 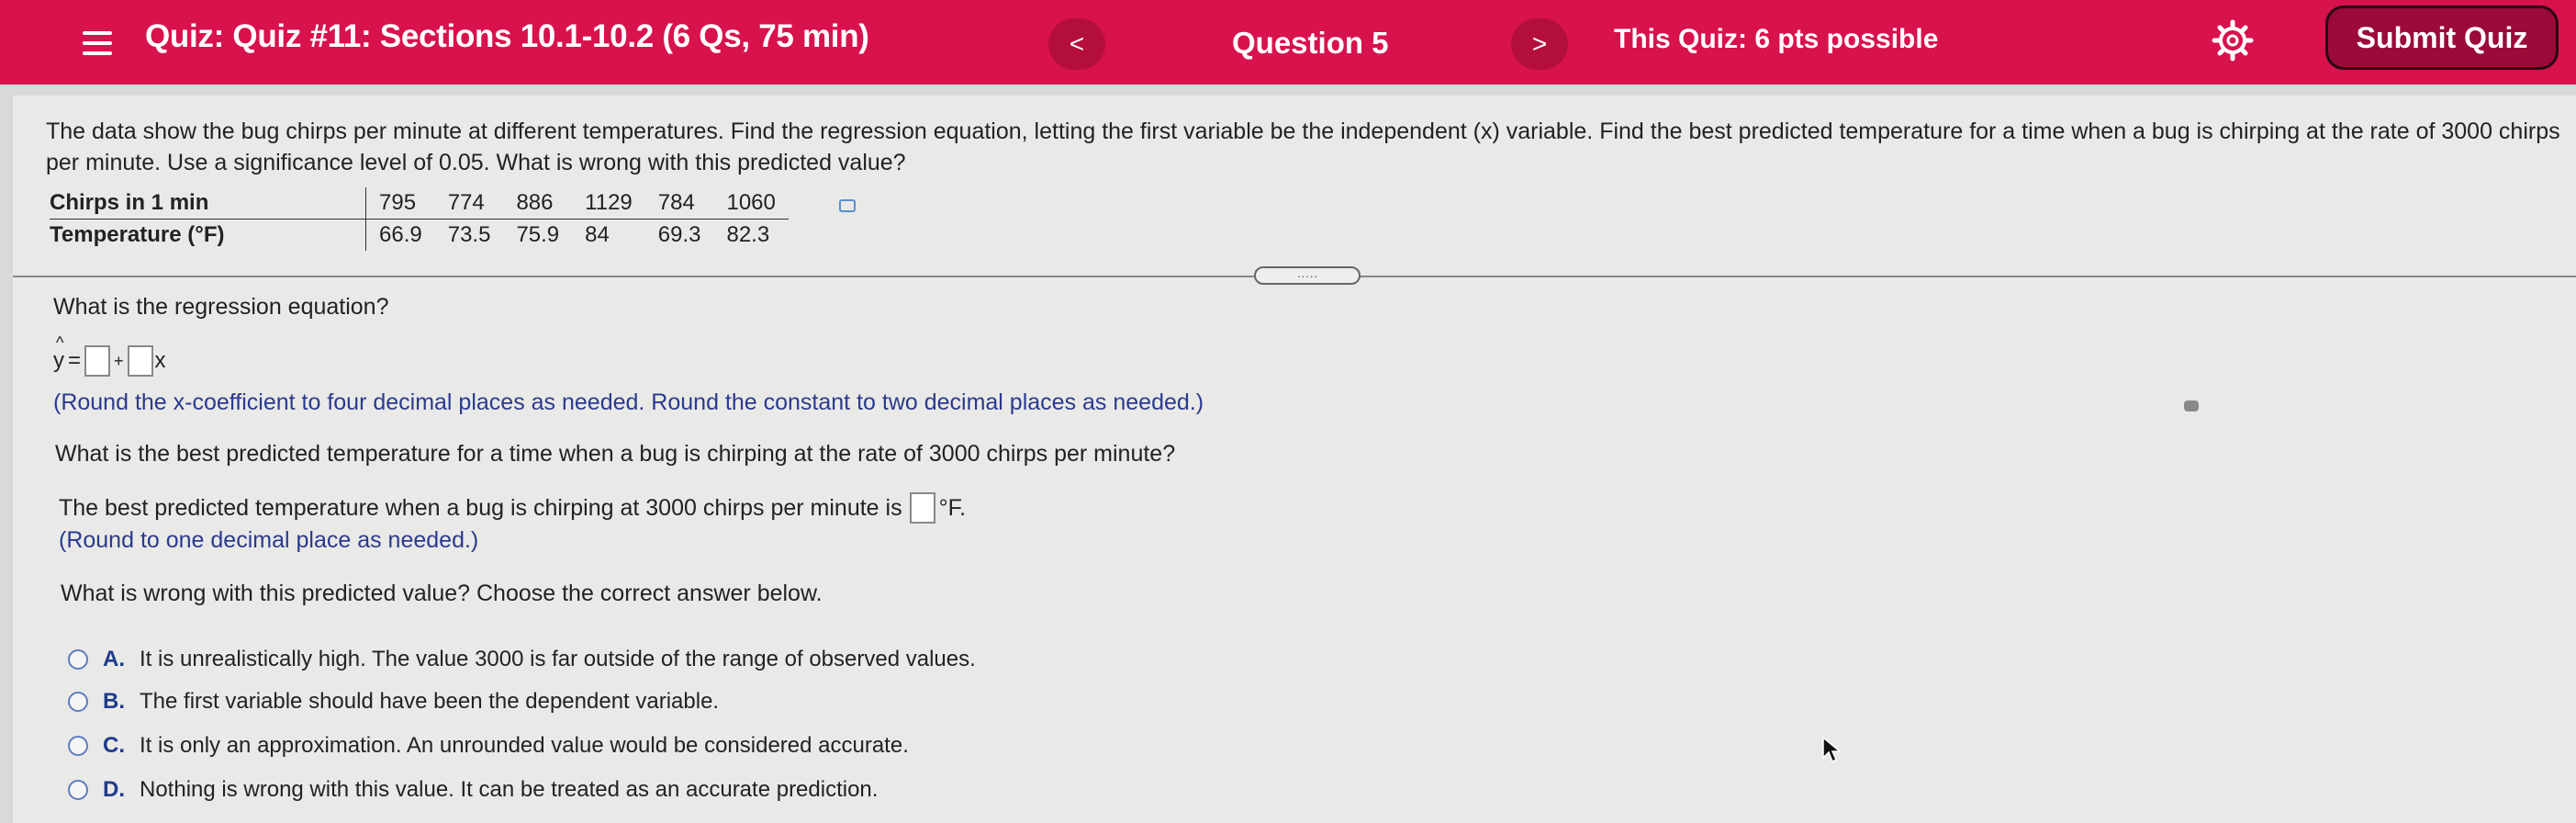 I want to click on choice-letter: C., so click(x=114, y=745).